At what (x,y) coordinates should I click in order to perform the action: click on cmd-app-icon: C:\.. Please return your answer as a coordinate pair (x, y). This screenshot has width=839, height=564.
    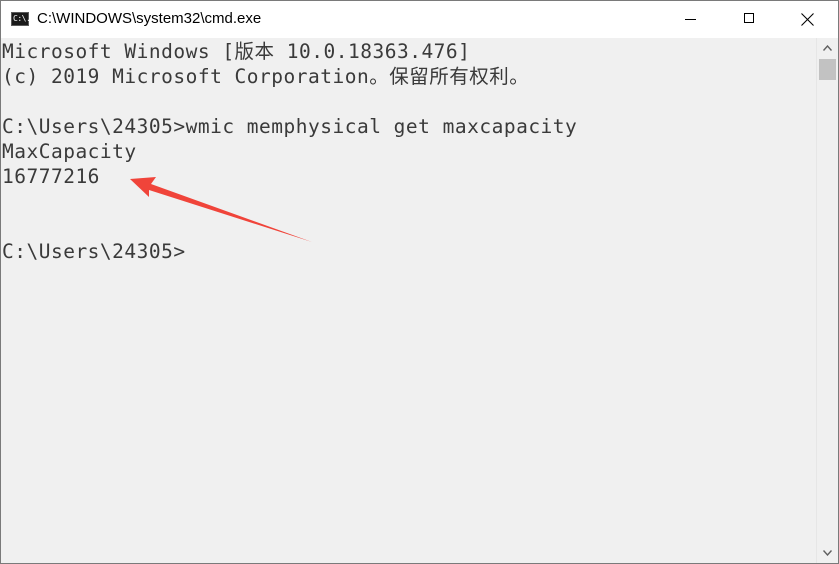
    Looking at the image, I should click on (21, 19).